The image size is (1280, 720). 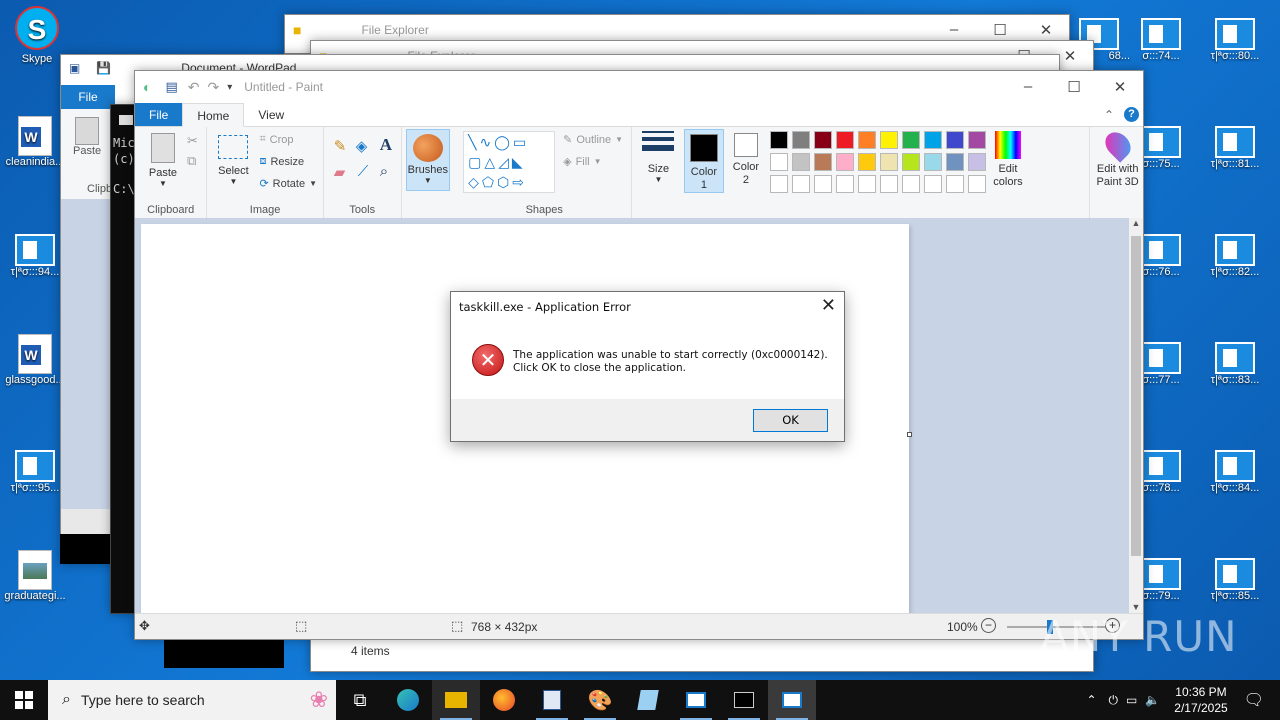 I want to click on collapse-ribbon-icon: ⌃, so click(x=1109, y=114).